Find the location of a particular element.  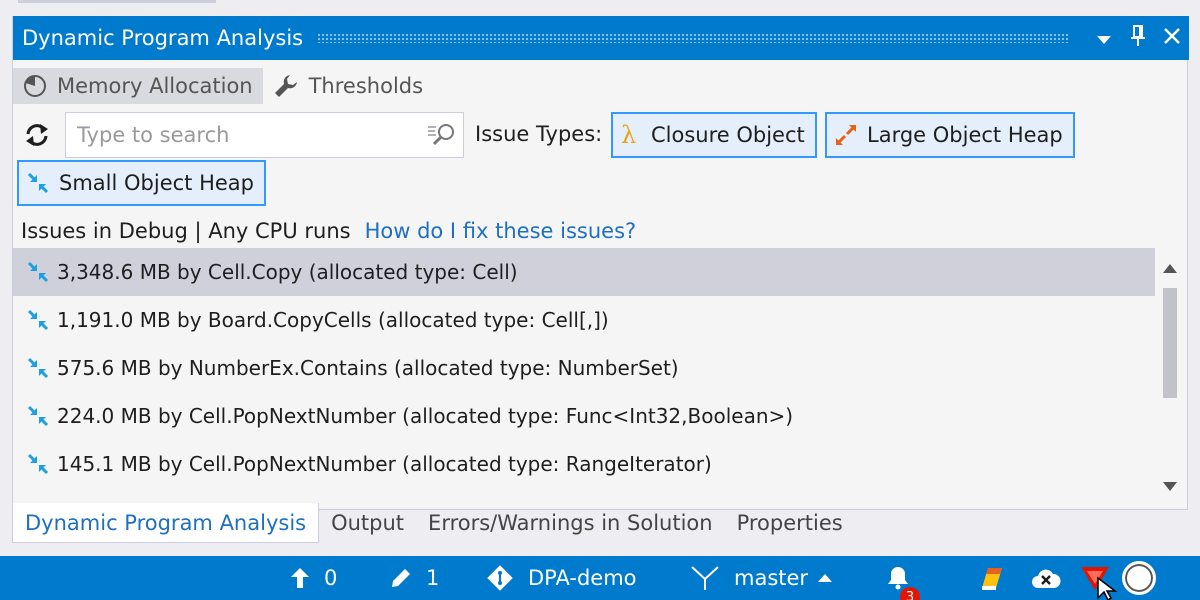

chip-large-object-heap: Large Object Heap is located at coordinates (950, 135).